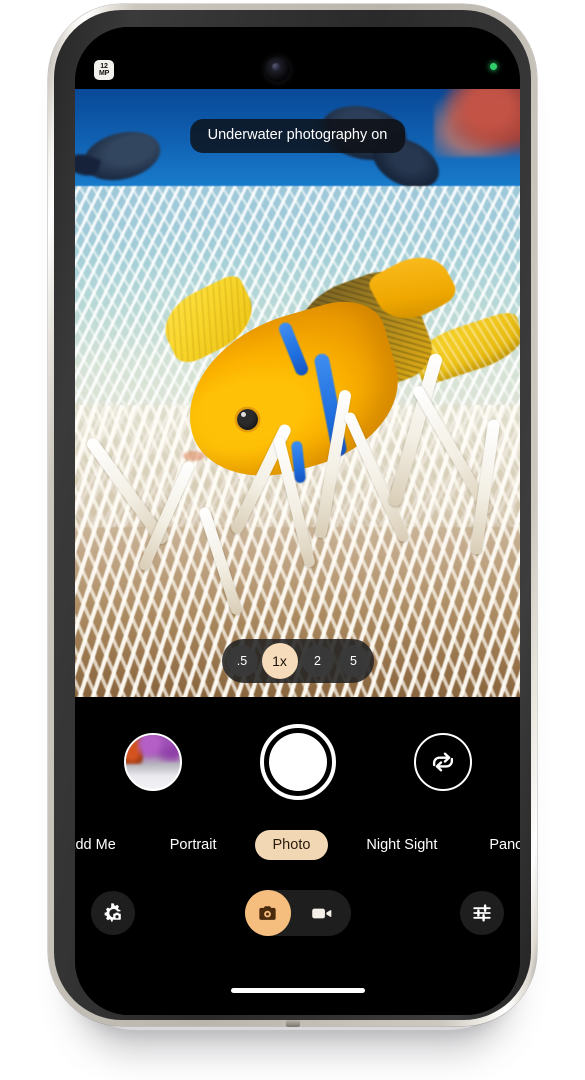 The height and width of the screenshot is (1080, 585). I want to click on camera-settings-gear-icon, so click(112, 912).